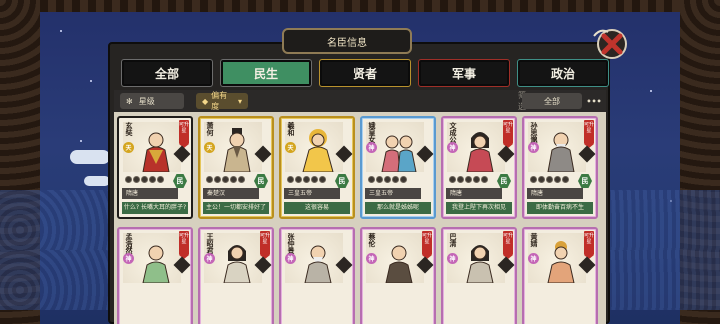 Image resolution: width=720 pixels, height=324 pixels. What do you see at coordinates (317, 208) in the screenshot?
I see `quote-banner: 这很容易` at bounding box center [317, 208].